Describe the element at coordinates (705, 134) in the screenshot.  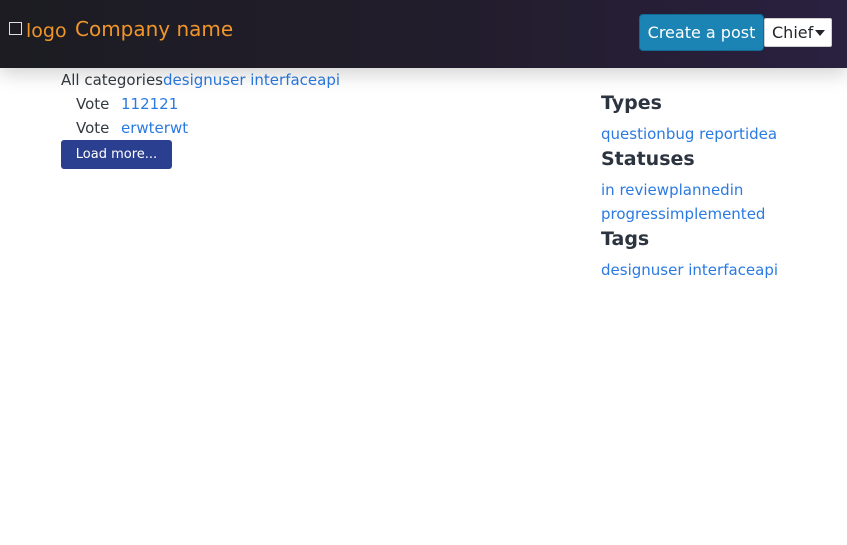
I see `type-link-bug-report: bug report` at that location.